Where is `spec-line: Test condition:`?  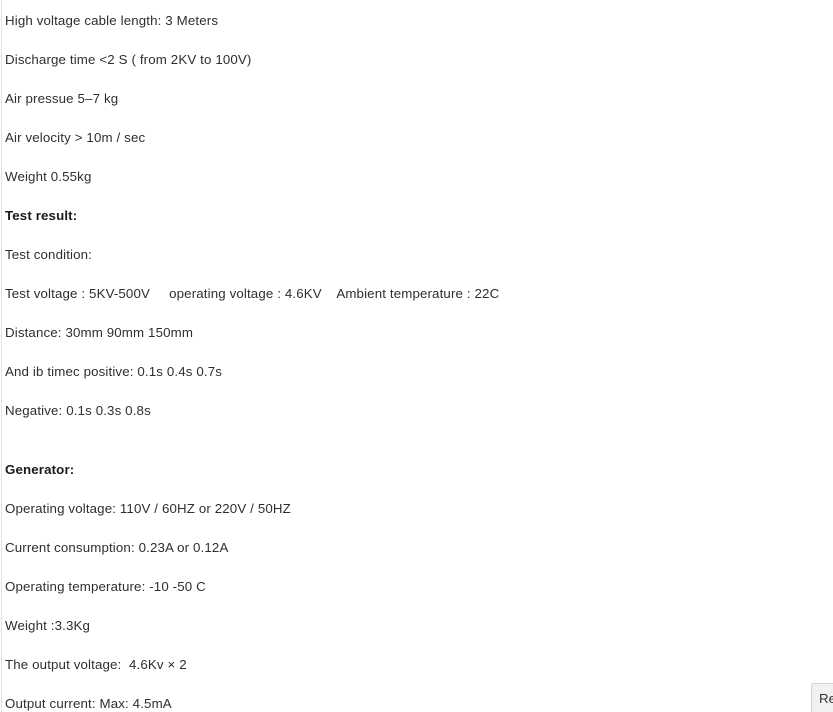
spec-line: Test condition: is located at coordinates (48, 254).